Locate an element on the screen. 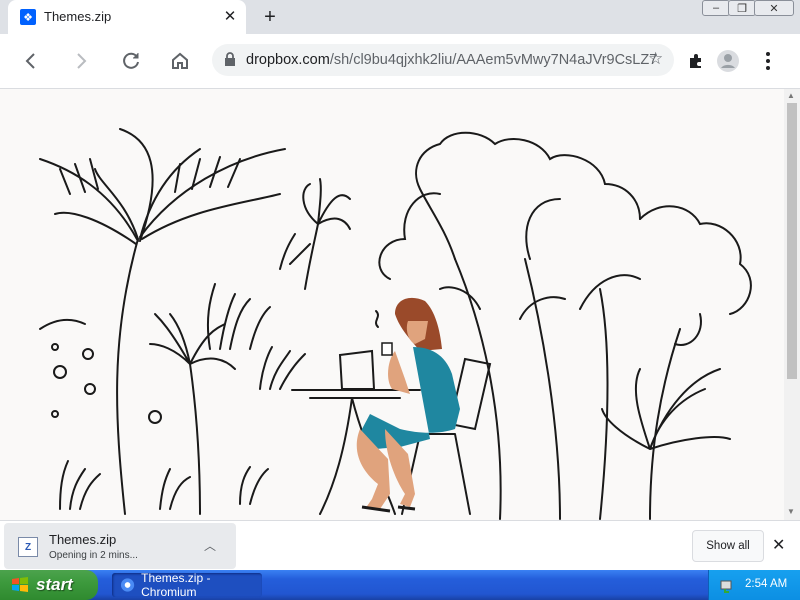 This screenshot has height=600, width=800. puzzle-icon is located at coordinates (695, 61).